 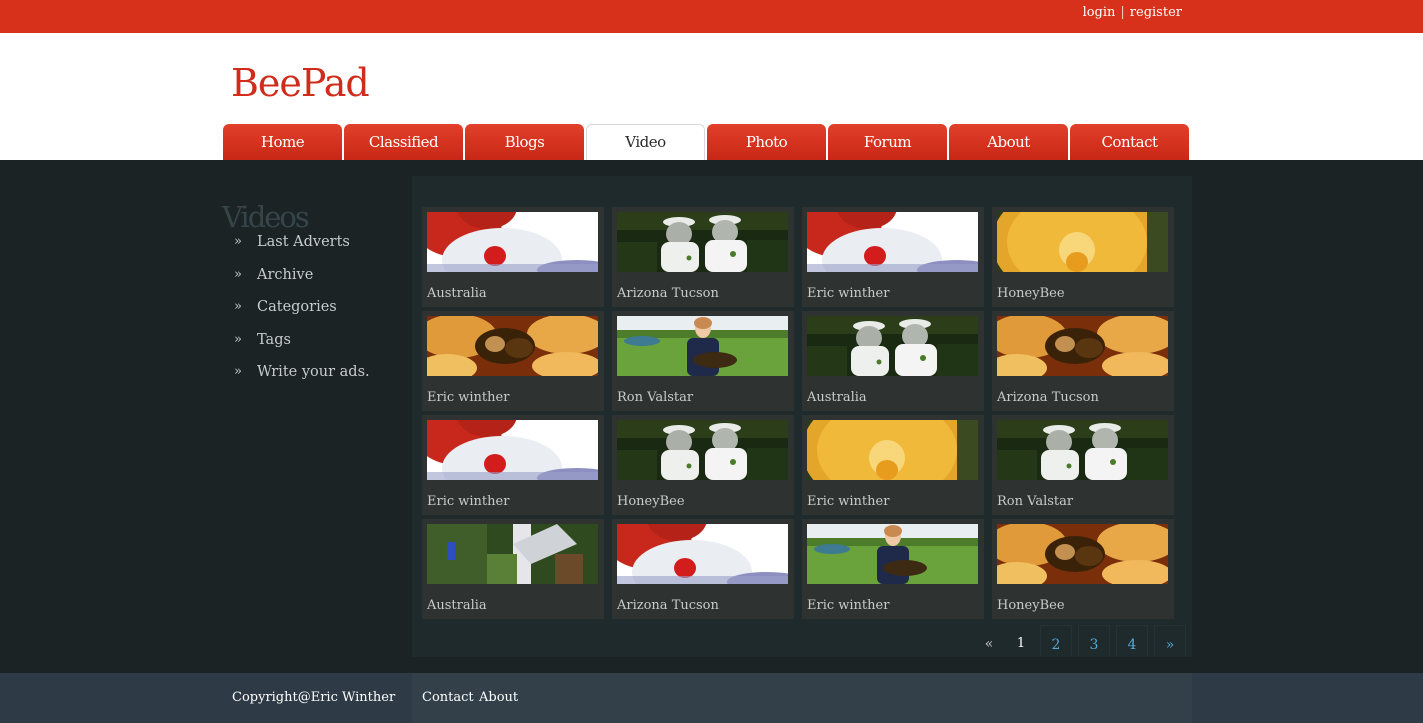 What do you see at coordinates (1170, 641) in the screenshot?
I see `pagination-next: »` at bounding box center [1170, 641].